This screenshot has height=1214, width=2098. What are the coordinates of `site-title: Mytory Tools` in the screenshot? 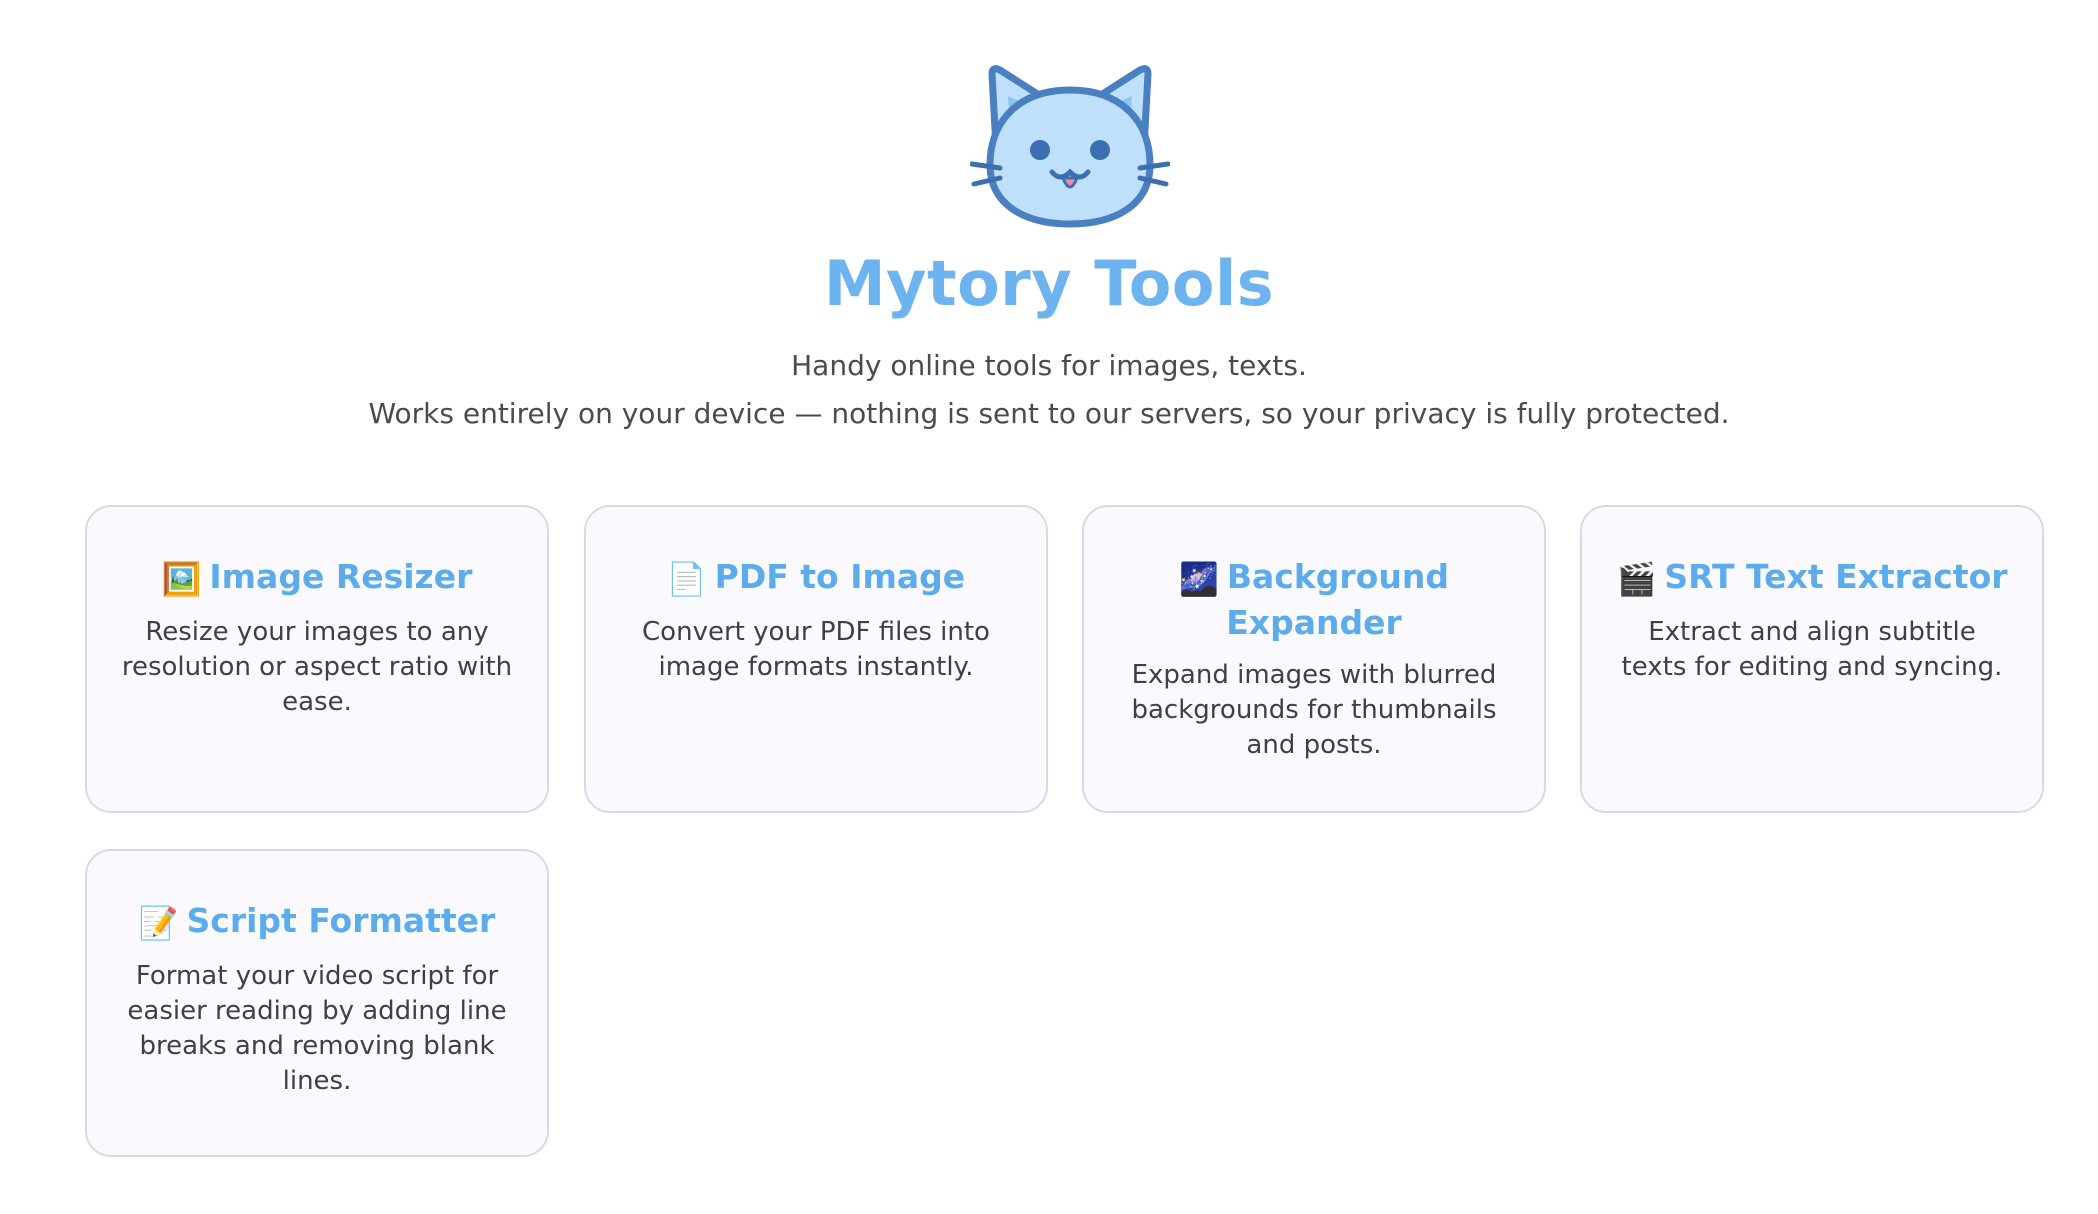 It's located at (1049, 283).